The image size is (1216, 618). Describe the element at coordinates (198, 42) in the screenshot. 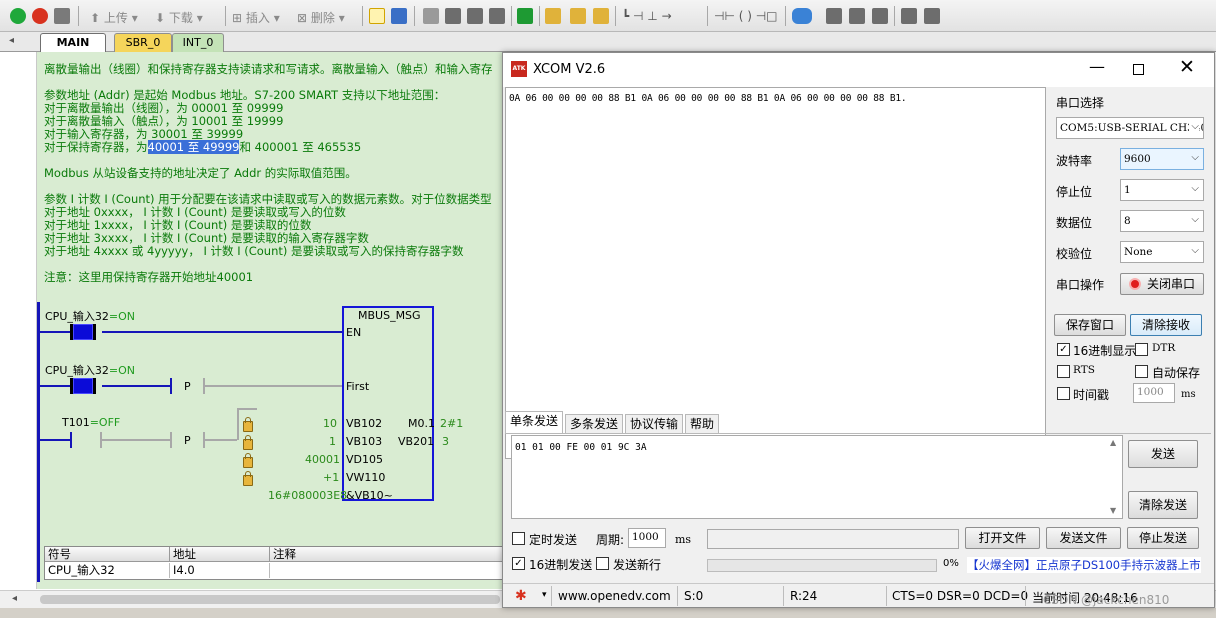

I see `tab-int-0: INT_0` at that location.